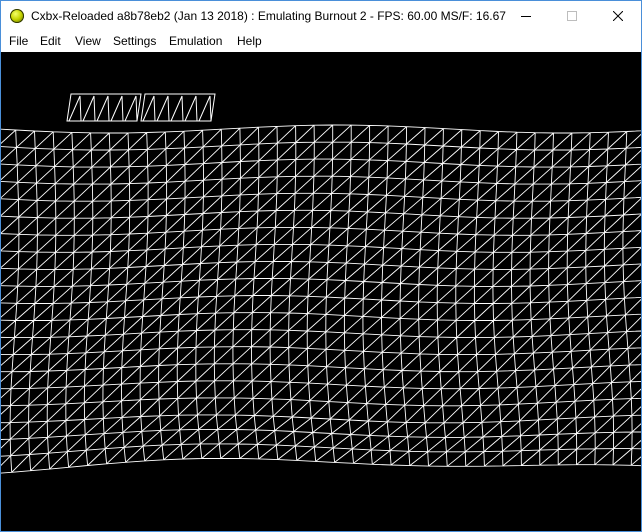 Image resolution: width=642 pixels, height=532 pixels. What do you see at coordinates (249, 41) in the screenshot?
I see `menu-help: Help` at bounding box center [249, 41].